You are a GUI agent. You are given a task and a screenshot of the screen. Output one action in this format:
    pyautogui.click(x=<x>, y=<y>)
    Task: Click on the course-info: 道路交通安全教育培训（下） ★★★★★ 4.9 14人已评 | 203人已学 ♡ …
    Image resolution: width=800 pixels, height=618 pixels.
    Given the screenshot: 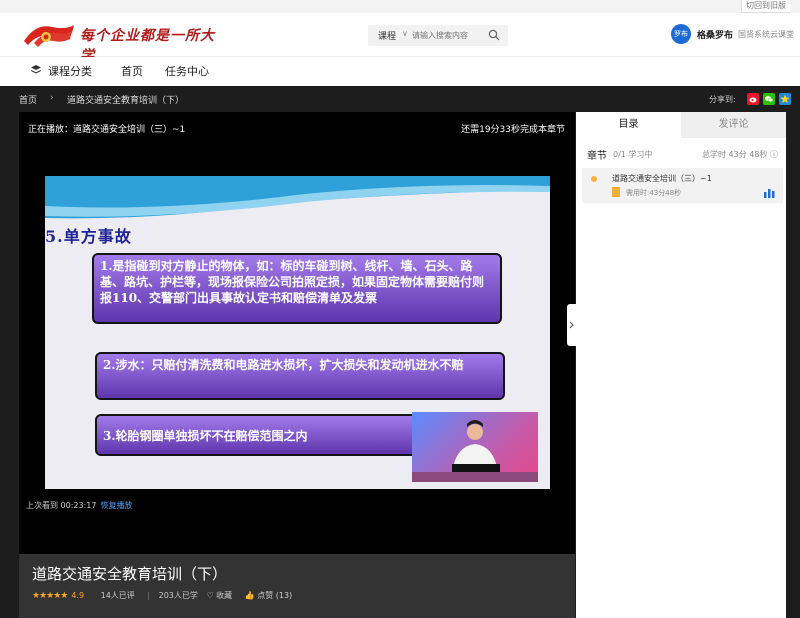 What is the action you would take?
    pyautogui.click(x=297, y=586)
    